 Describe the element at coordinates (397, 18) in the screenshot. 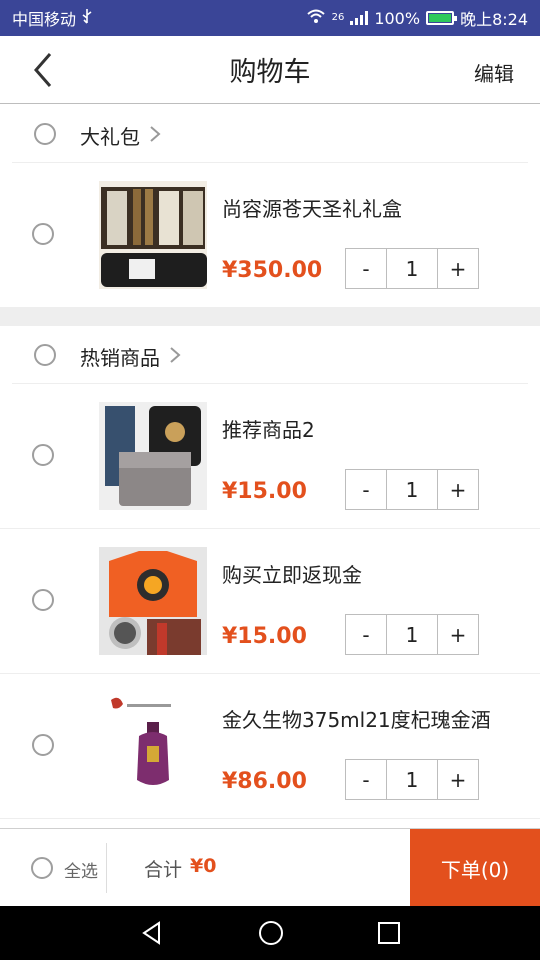

I see `battery-percent: 100%` at that location.